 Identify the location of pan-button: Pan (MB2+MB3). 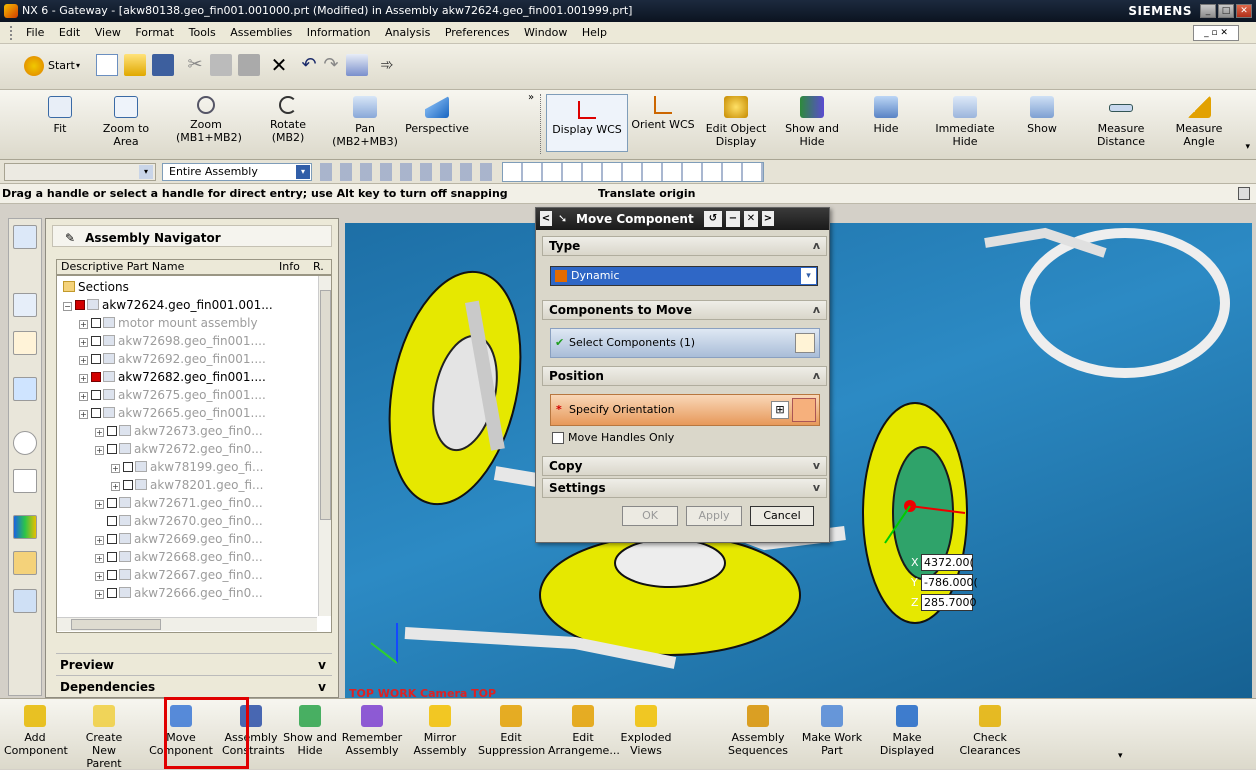
(365, 120).